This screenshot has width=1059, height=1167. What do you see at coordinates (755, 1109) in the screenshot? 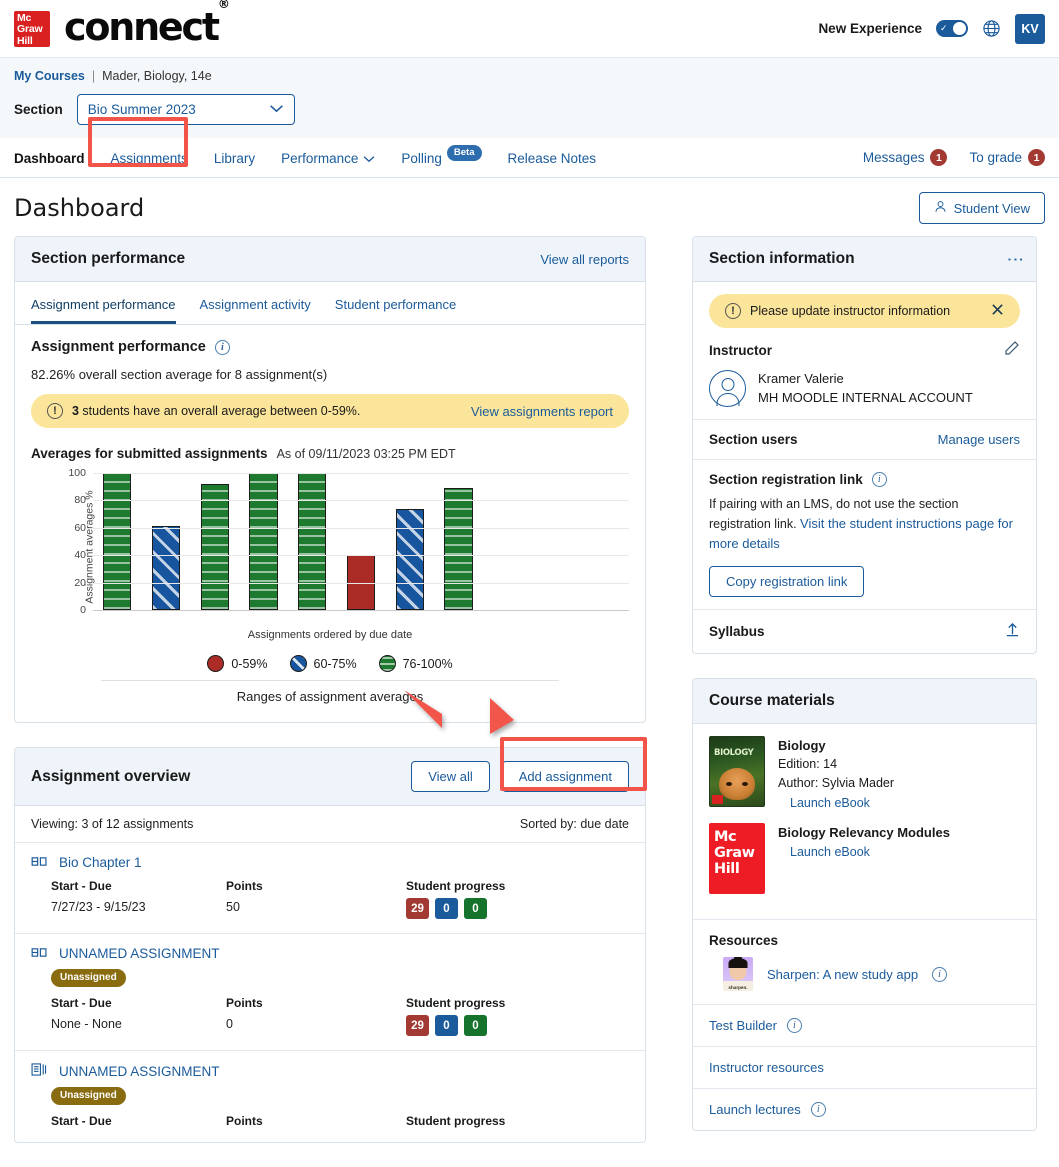
I see `launch-lectures-link: Launch lectures` at bounding box center [755, 1109].